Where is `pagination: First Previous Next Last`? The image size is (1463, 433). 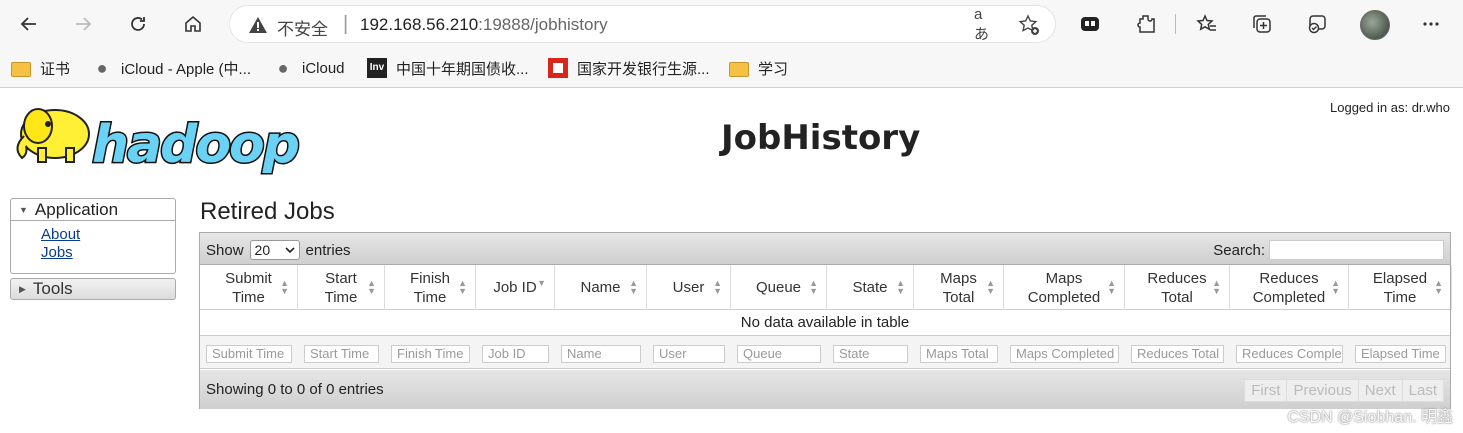
pagination: First Previous Next Last is located at coordinates (1344, 390).